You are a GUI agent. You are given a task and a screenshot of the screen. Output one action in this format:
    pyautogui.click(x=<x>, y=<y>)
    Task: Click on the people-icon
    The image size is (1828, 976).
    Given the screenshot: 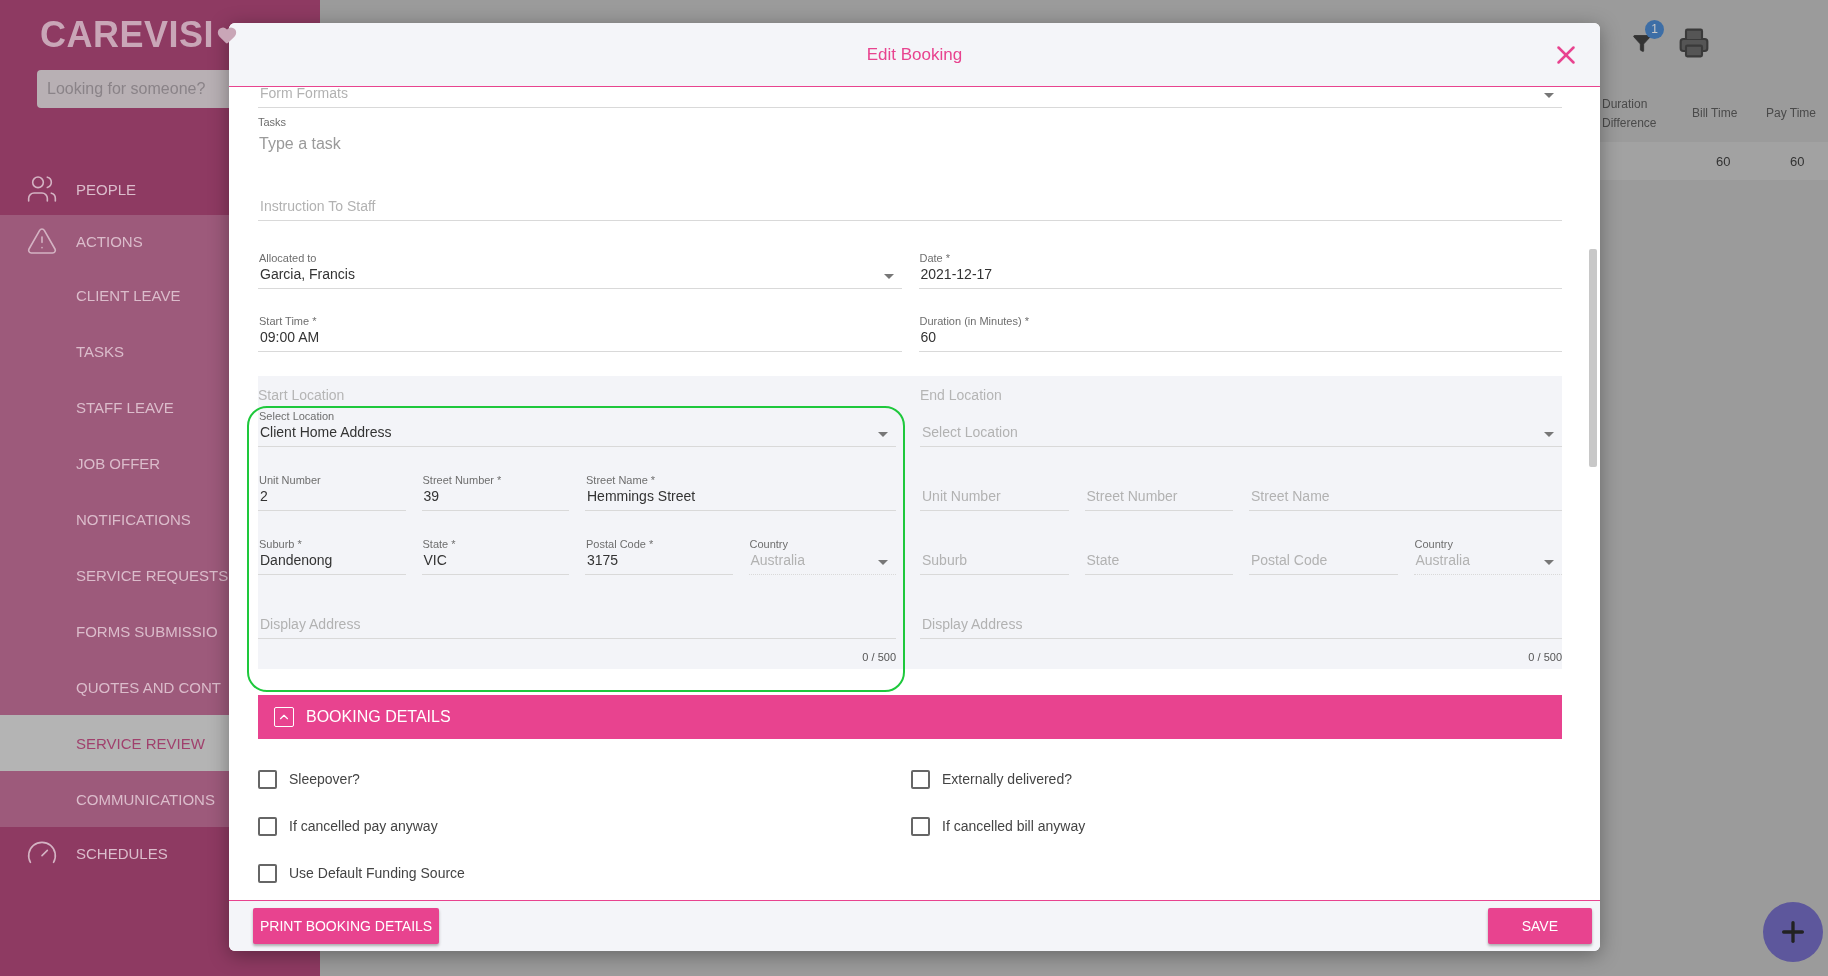 What is the action you would take?
    pyautogui.click(x=42, y=189)
    